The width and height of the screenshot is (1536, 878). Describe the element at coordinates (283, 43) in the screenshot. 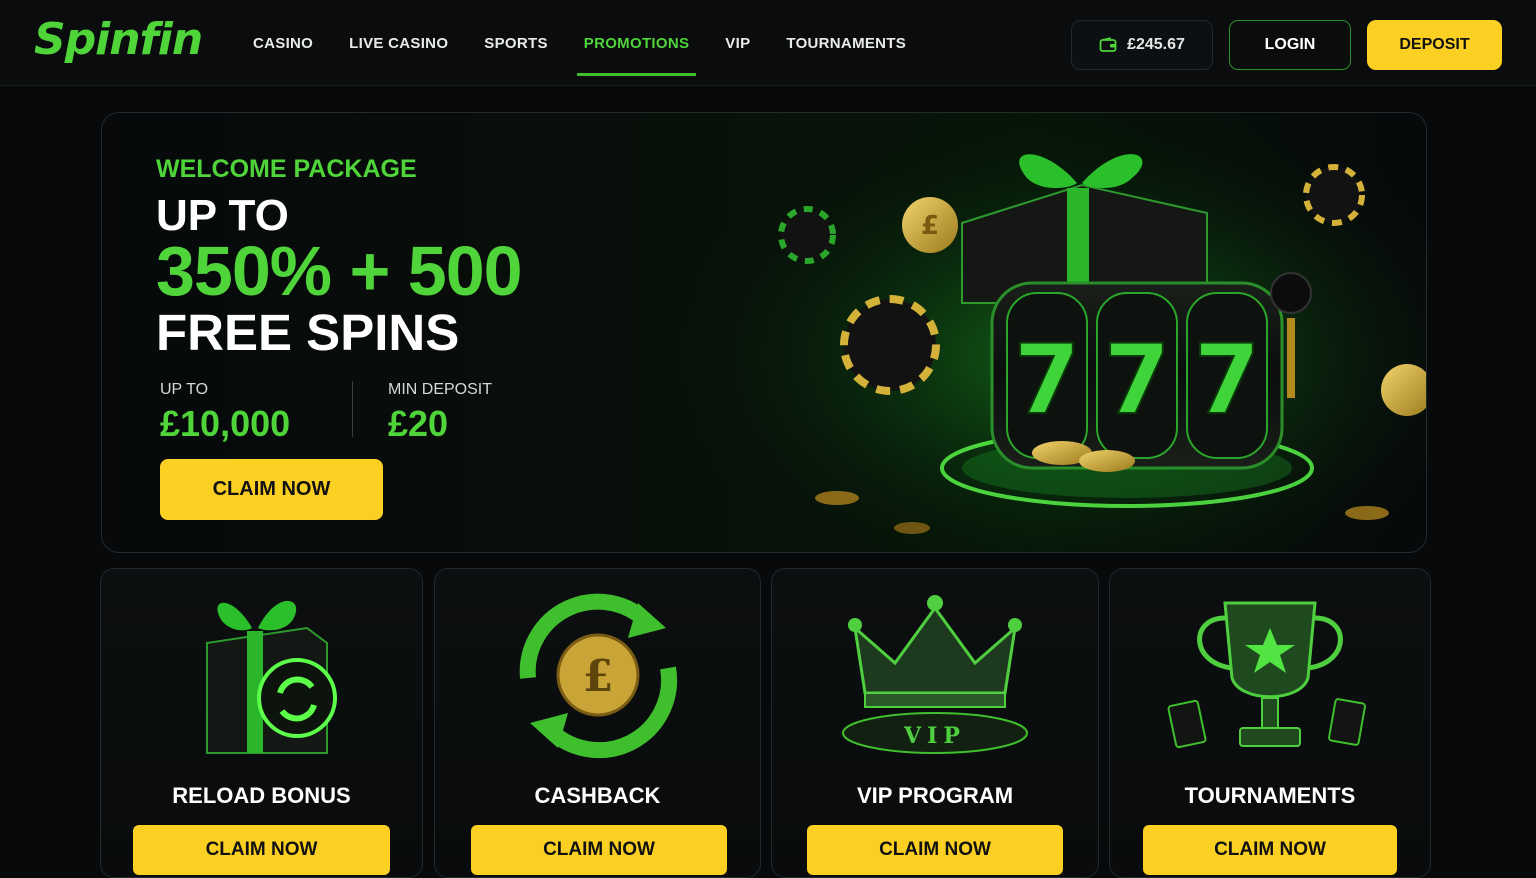

I see `nav-item-casino: CASINO` at that location.